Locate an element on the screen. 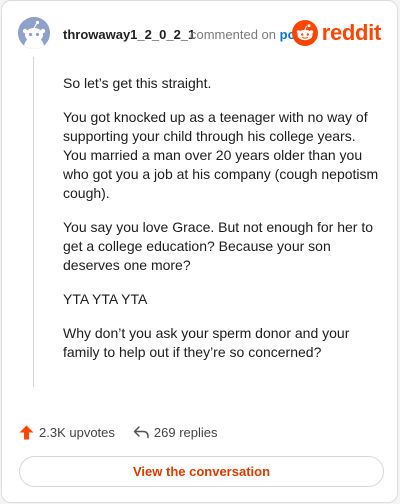  reply-count: 269 replies is located at coordinates (185, 432).